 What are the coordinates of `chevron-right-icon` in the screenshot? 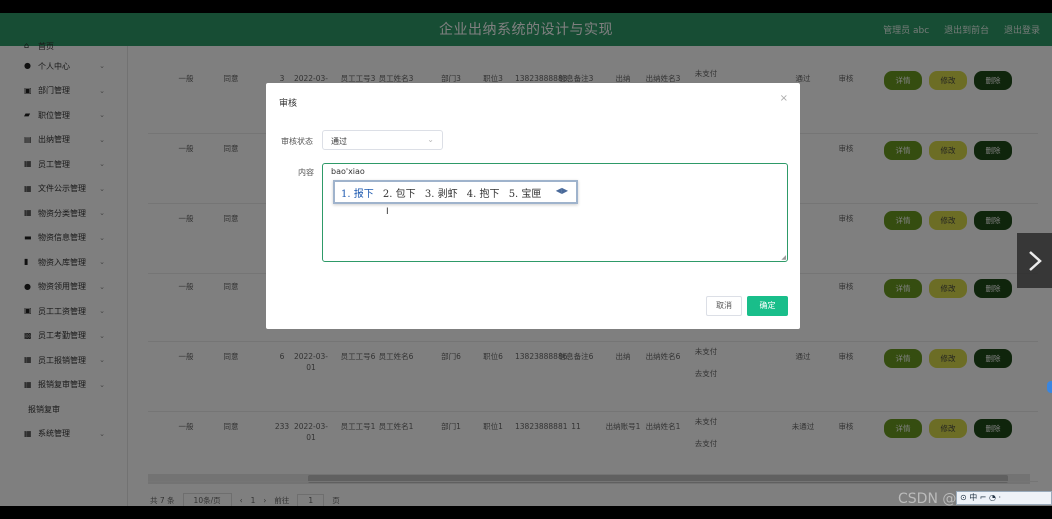 It's located at (1035, 261).